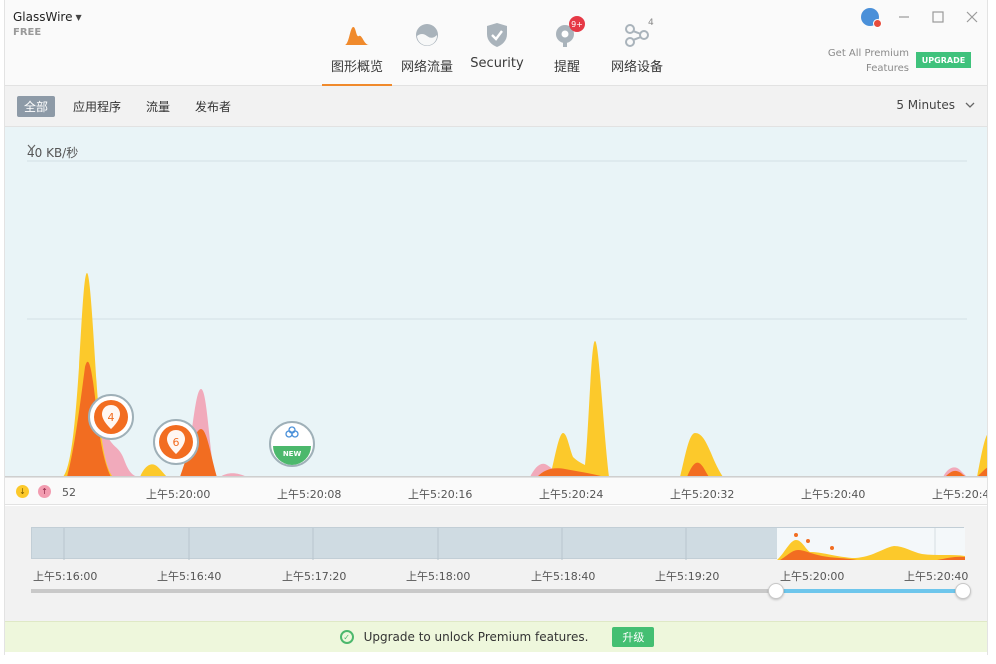 Image resolution: width=996 pixels, height=664 pixels. What do you see at coordinates (213, 106) in the screenshot?
I see `filter-publishers: 发布者` at bounding box center [213, 106].